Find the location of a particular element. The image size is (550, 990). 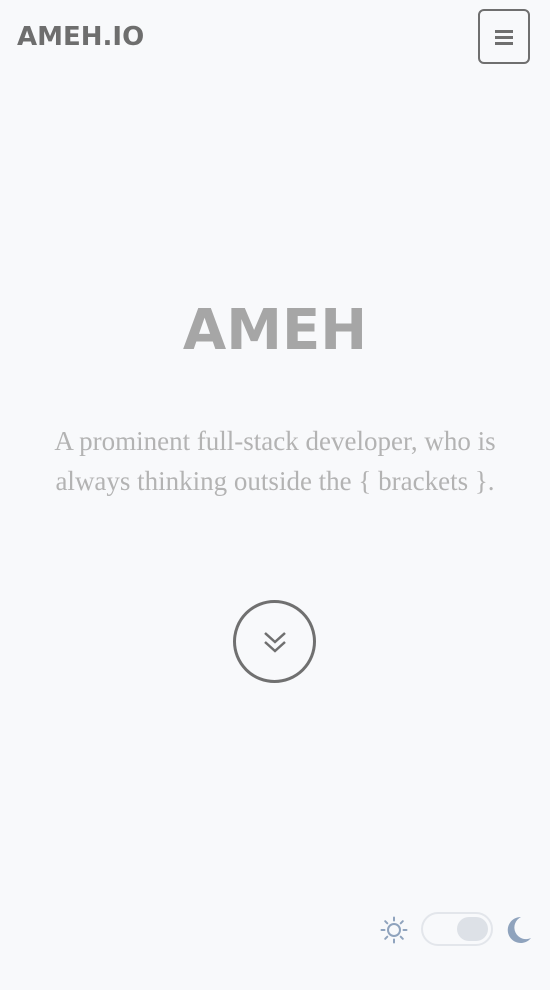

sun-icon is located at coordinates (394, 930).